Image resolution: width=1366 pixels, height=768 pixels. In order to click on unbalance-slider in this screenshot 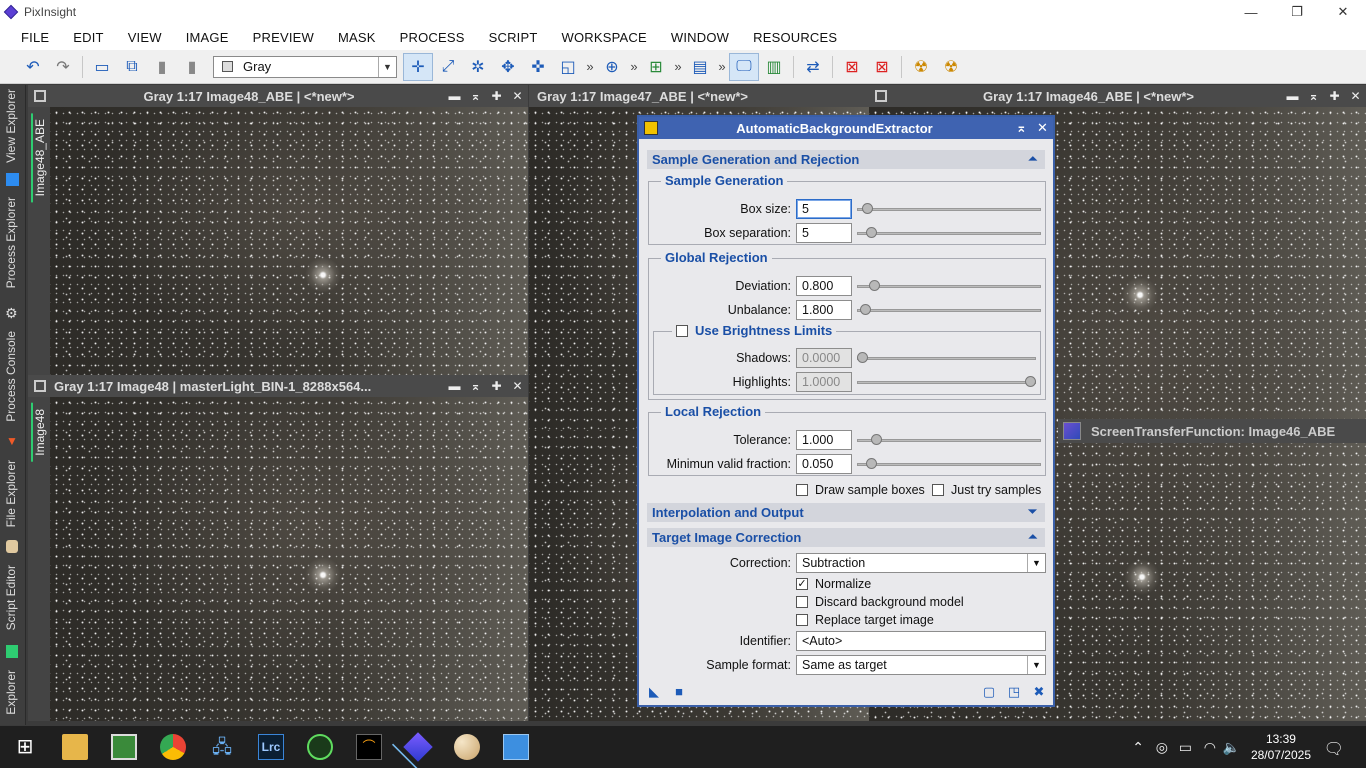, I will do `click(949, 310)`.